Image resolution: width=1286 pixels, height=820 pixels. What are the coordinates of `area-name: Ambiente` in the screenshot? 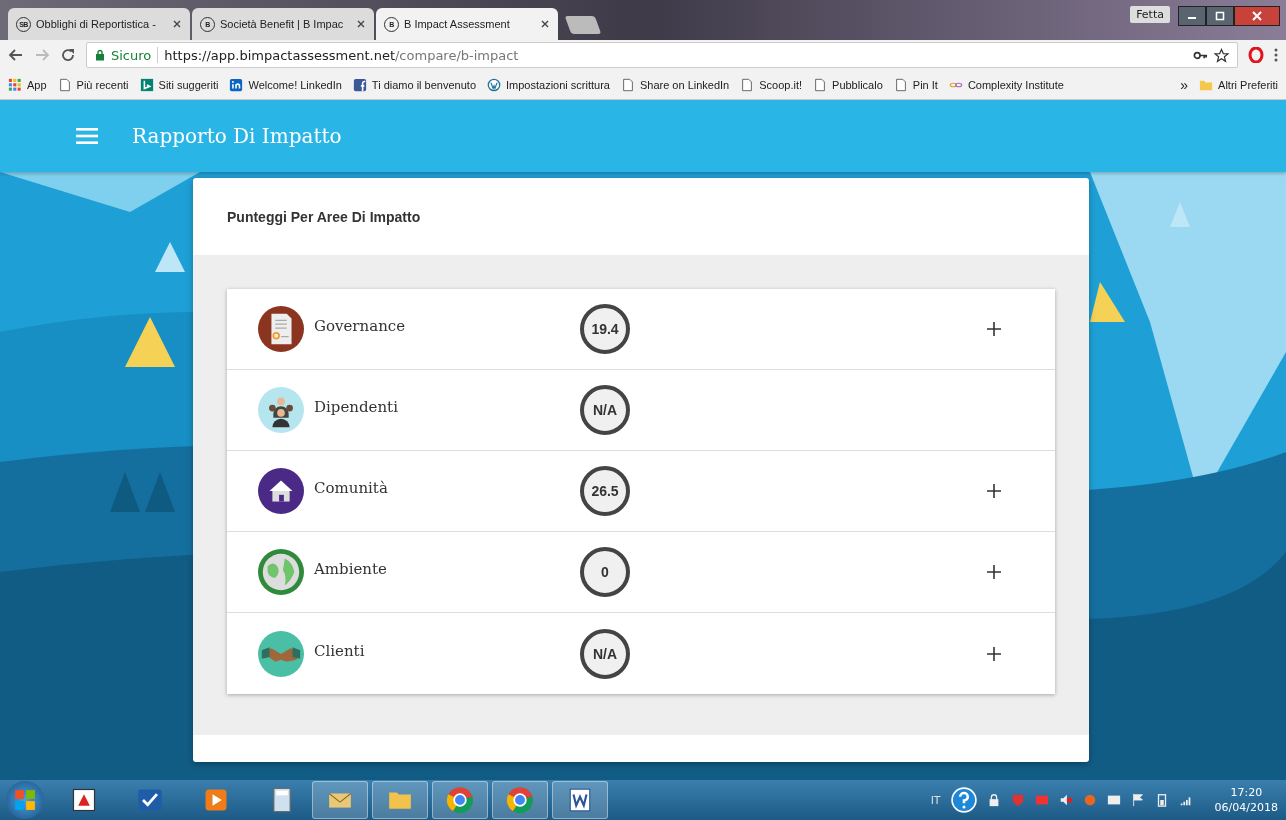 It's located at (351, 569).